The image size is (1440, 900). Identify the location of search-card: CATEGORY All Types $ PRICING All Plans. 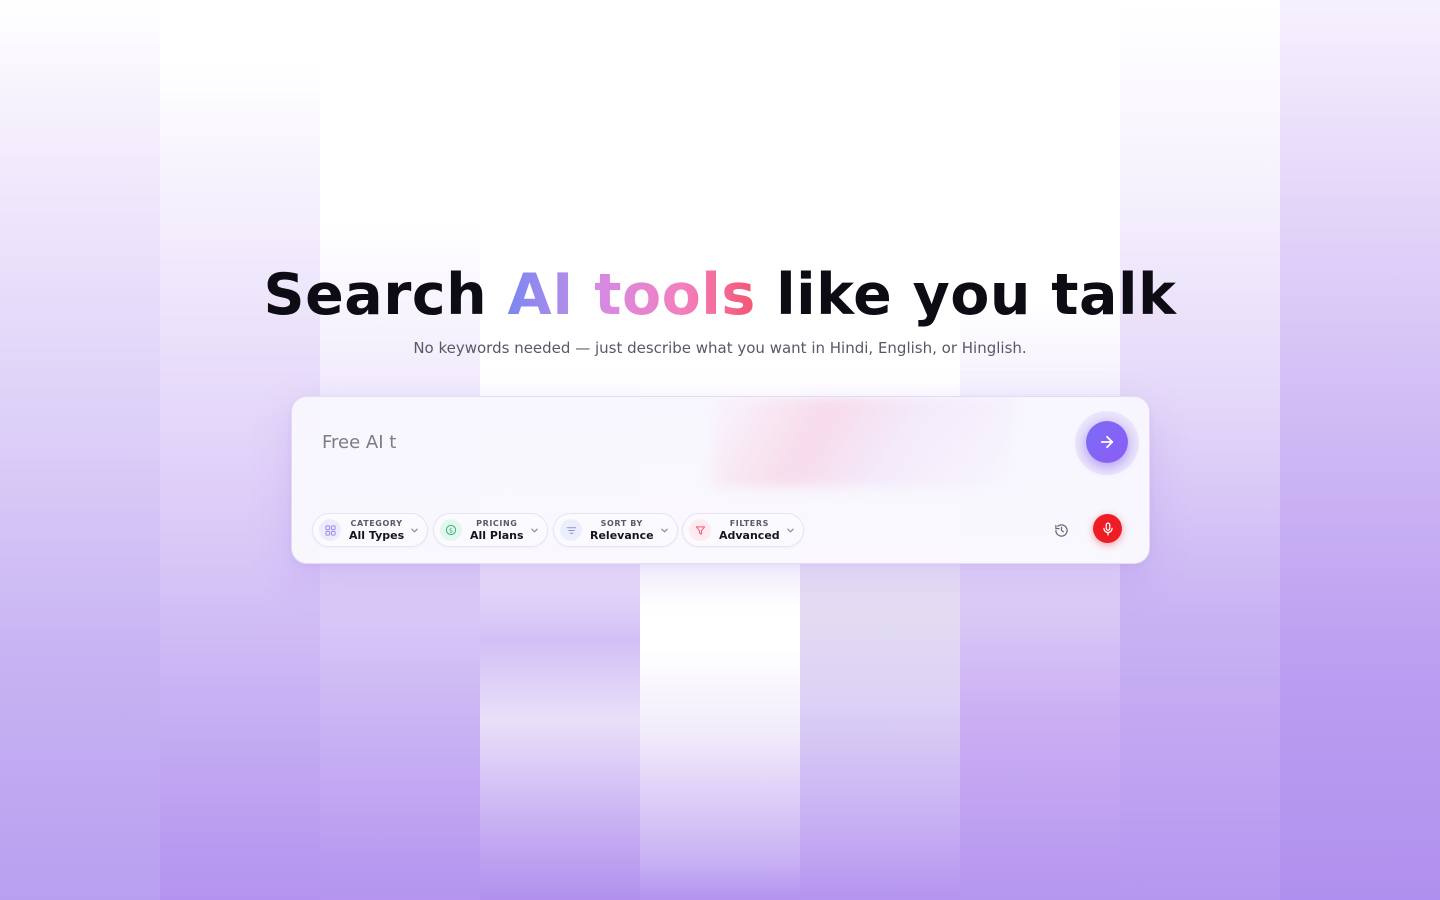
(720, 480).